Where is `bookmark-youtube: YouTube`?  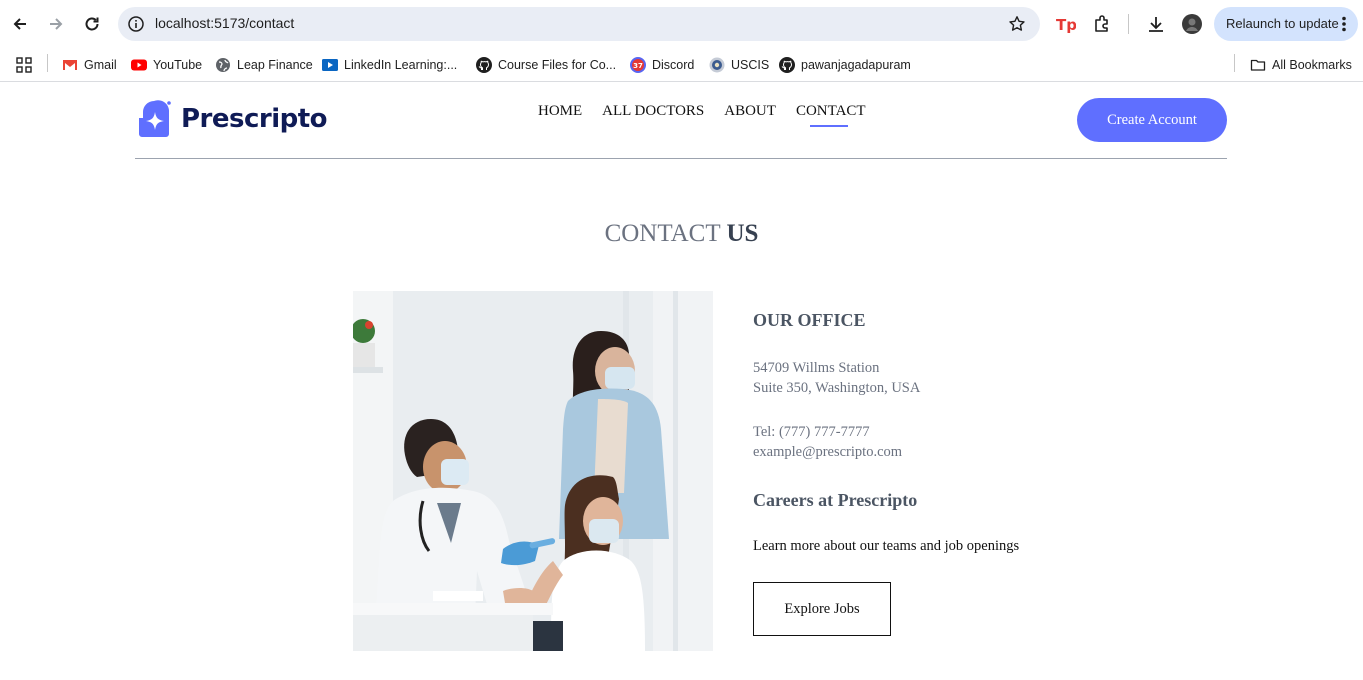
bookmark-youtube: YouTube is located at coordinates (166, 65).